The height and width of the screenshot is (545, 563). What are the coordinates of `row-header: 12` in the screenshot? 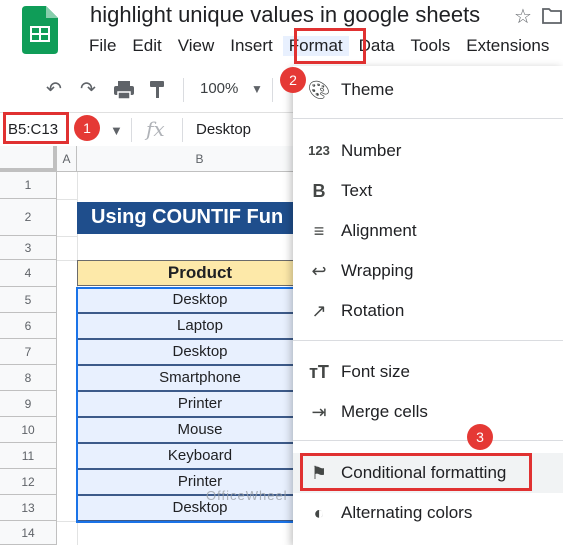 It's located at (28, 482).